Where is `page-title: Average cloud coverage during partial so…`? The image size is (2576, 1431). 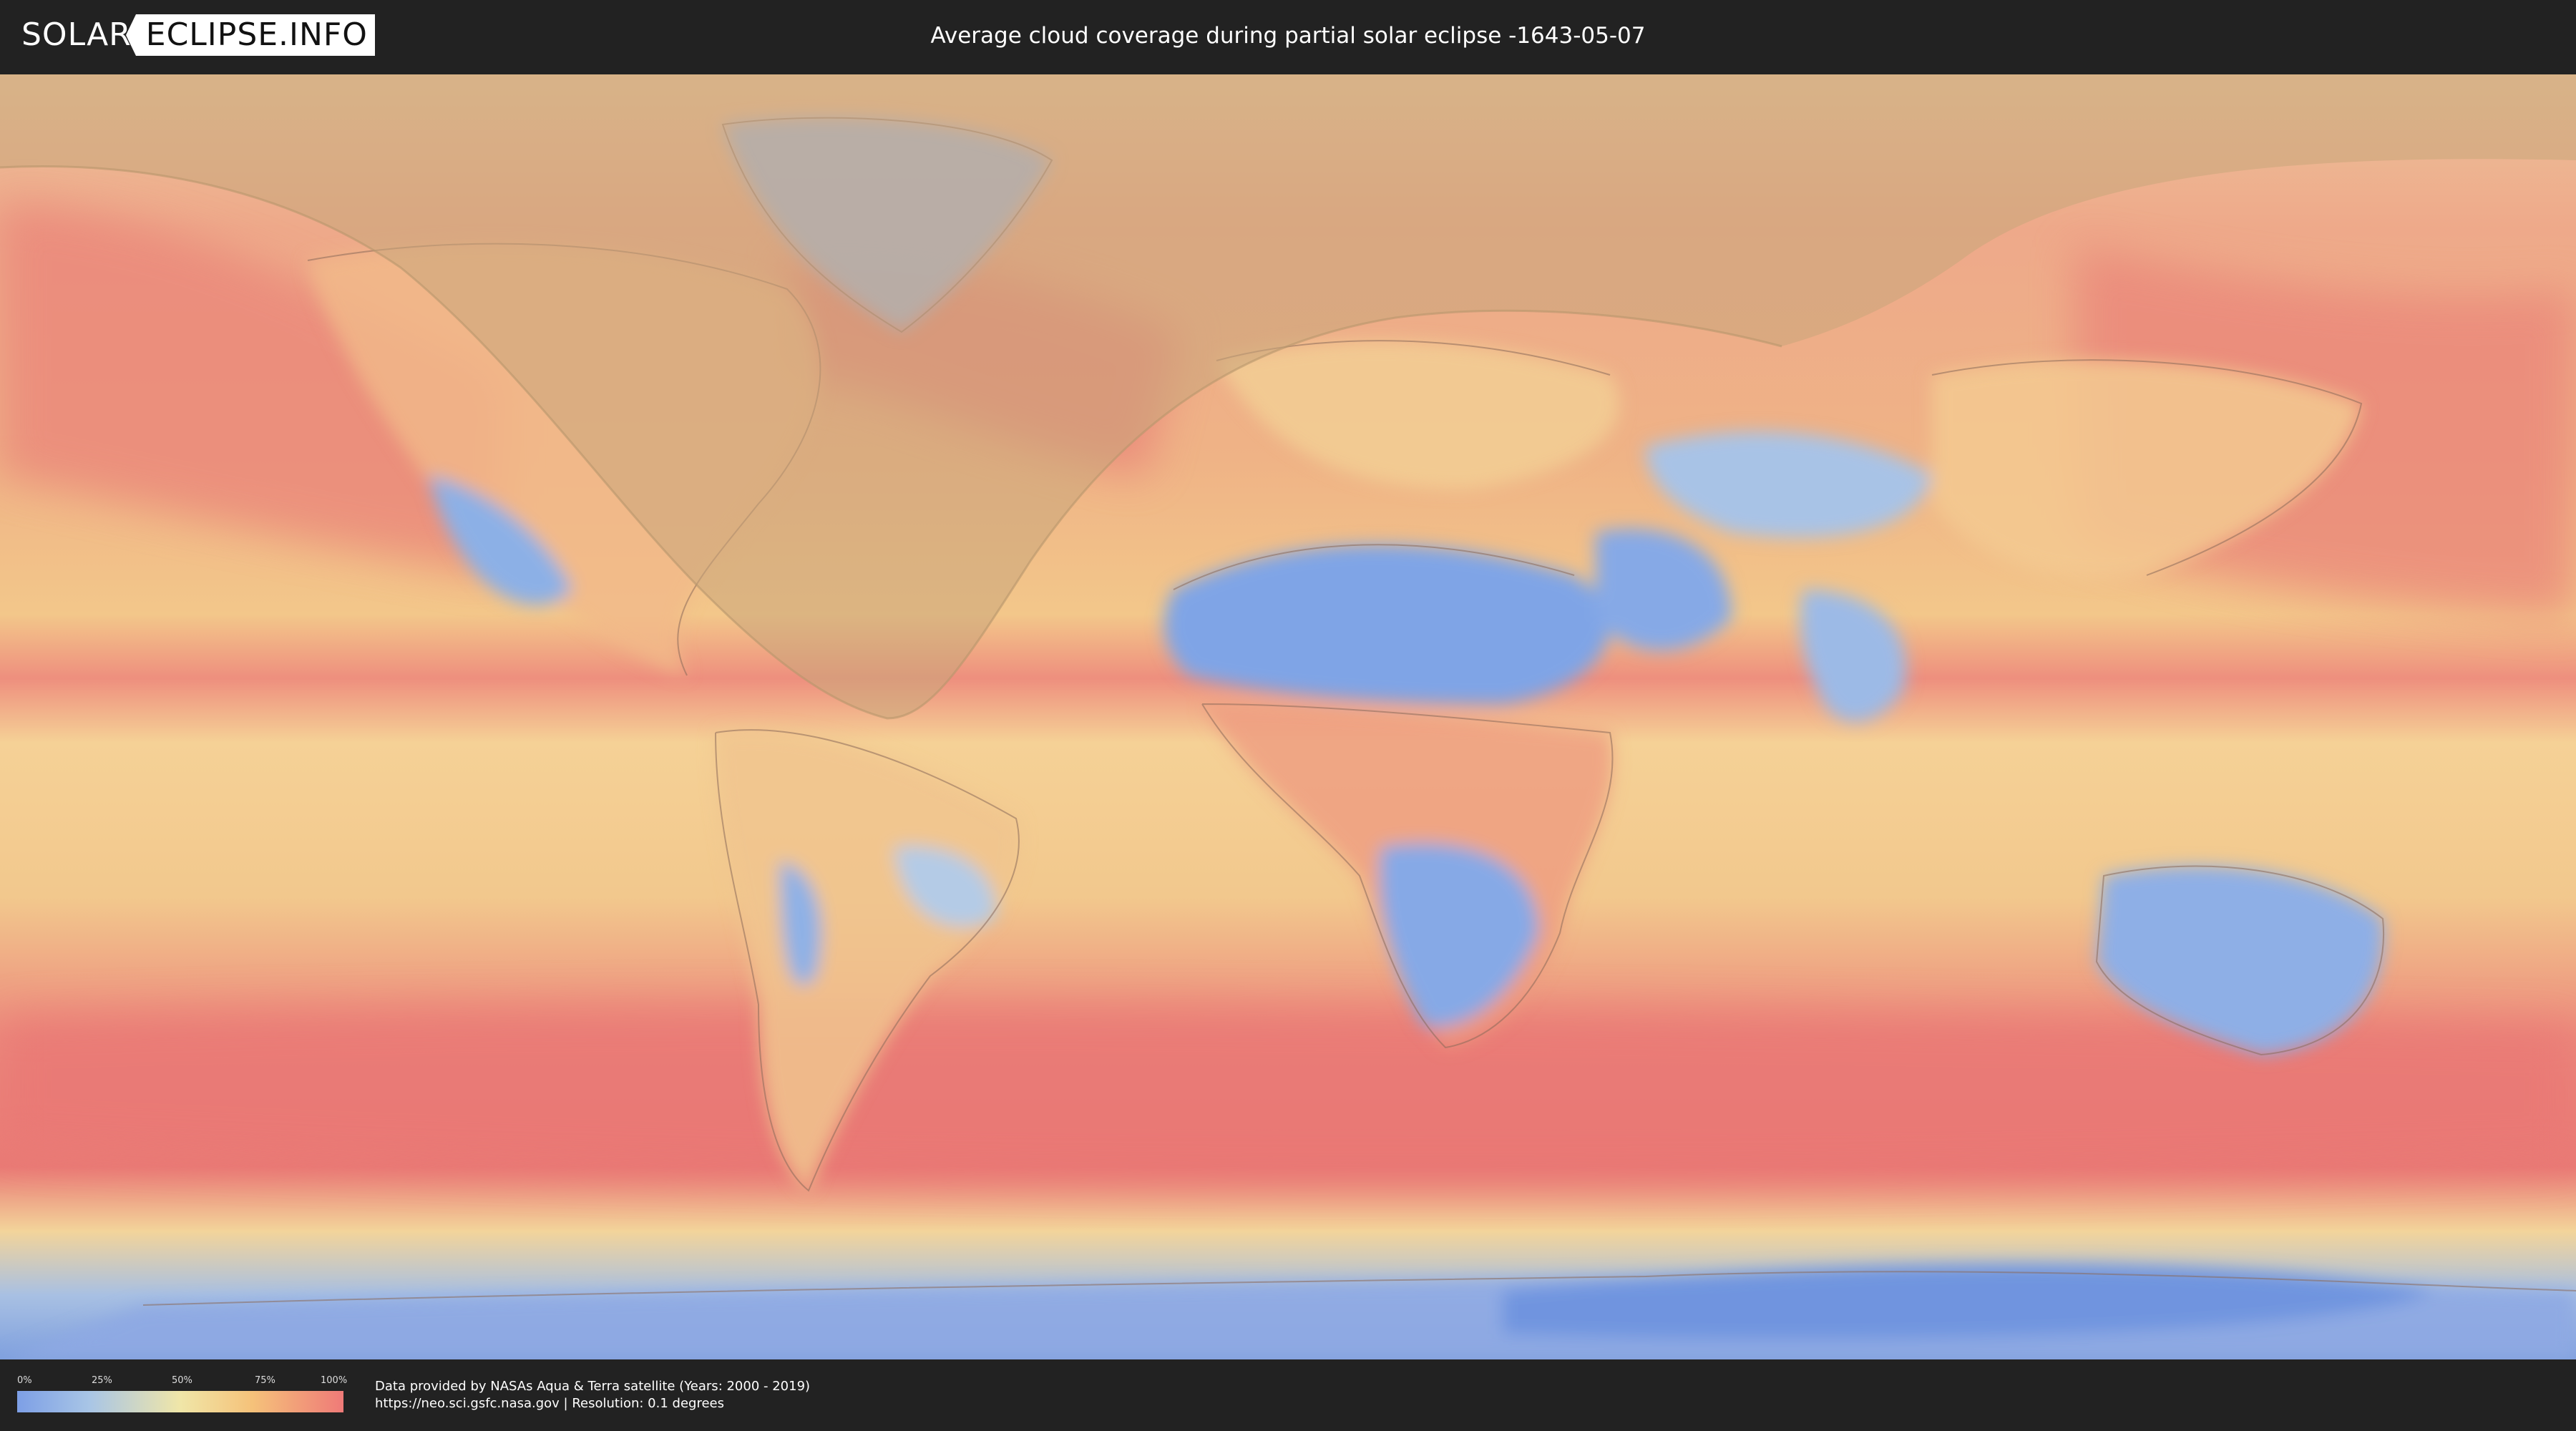
page-title: Average cloud coverage during partial so… is located at coordinates (1288, 36).